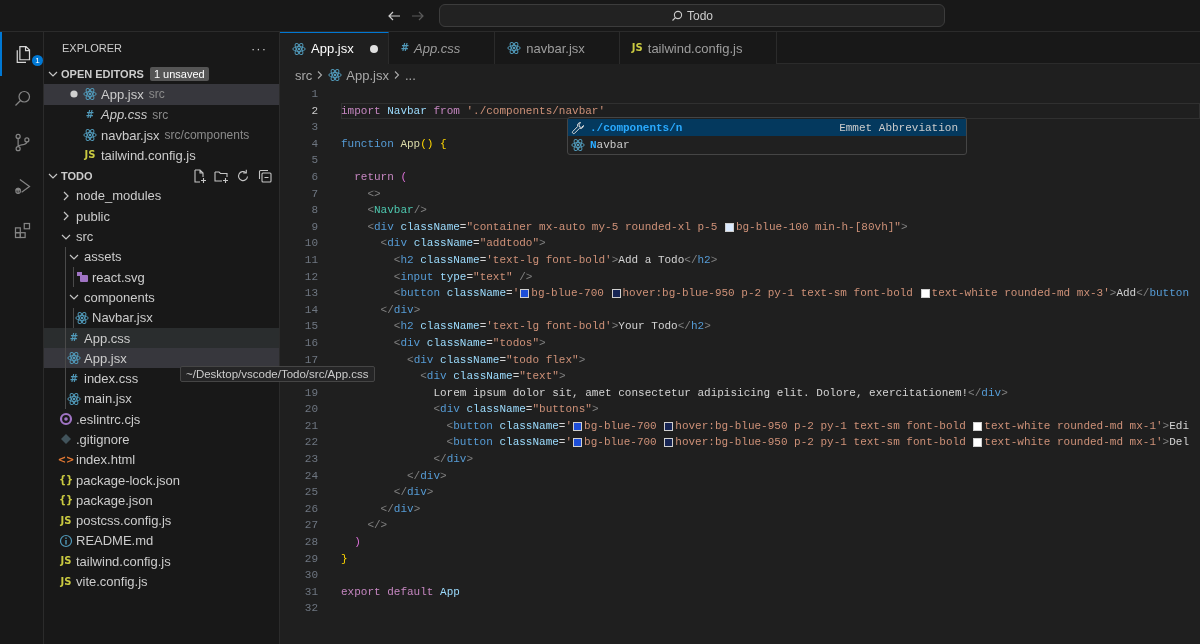 This screenshot has height=644, width=1200. I want to click on file-item: JS tailwind.config.js, so click(161, 561).